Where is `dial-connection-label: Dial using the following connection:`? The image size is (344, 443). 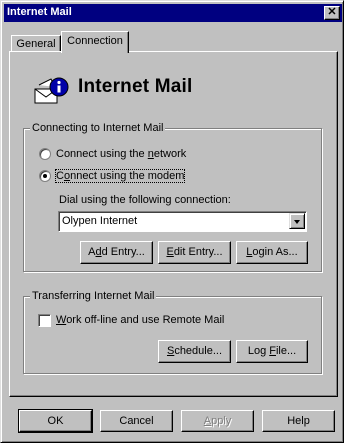 dial-connection-label: Dial using the following connection: is located at coordinates (145, 200).